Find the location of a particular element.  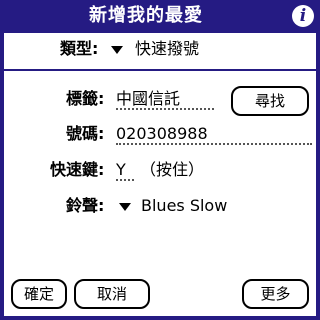

separator is located at coordinates (160, 70).